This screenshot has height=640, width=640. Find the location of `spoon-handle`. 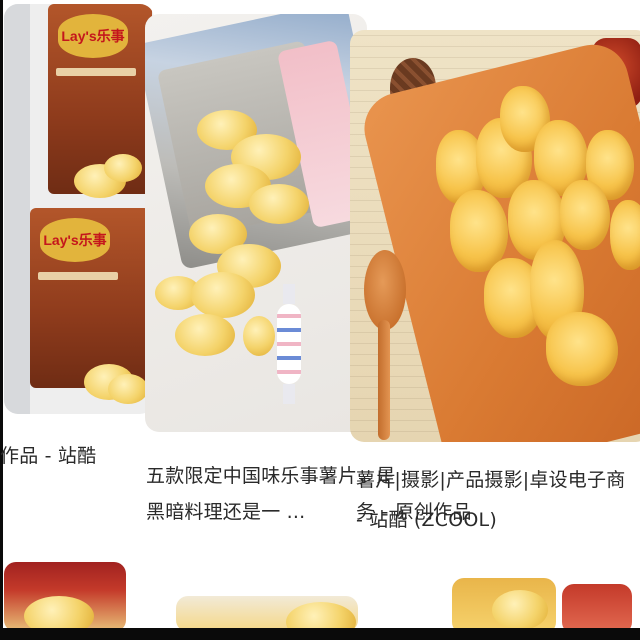

spoon-handle is located at coordinates (384, 380).